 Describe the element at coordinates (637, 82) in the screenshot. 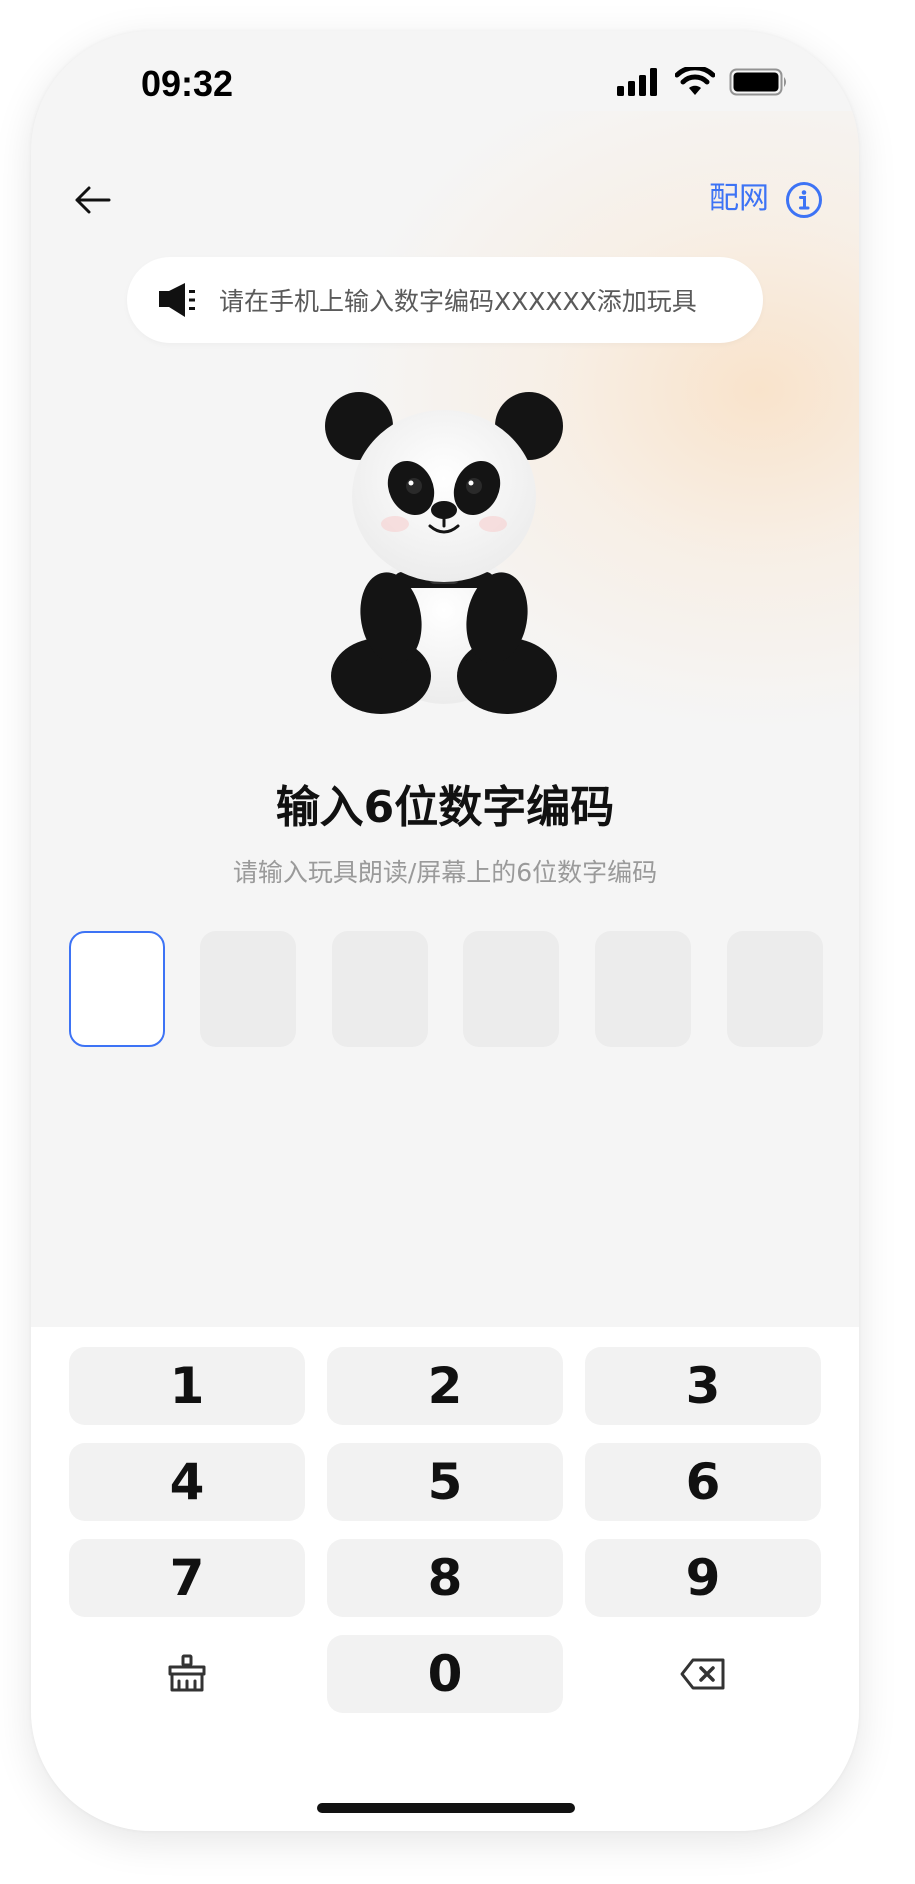

I see `signal-icon` at that location.